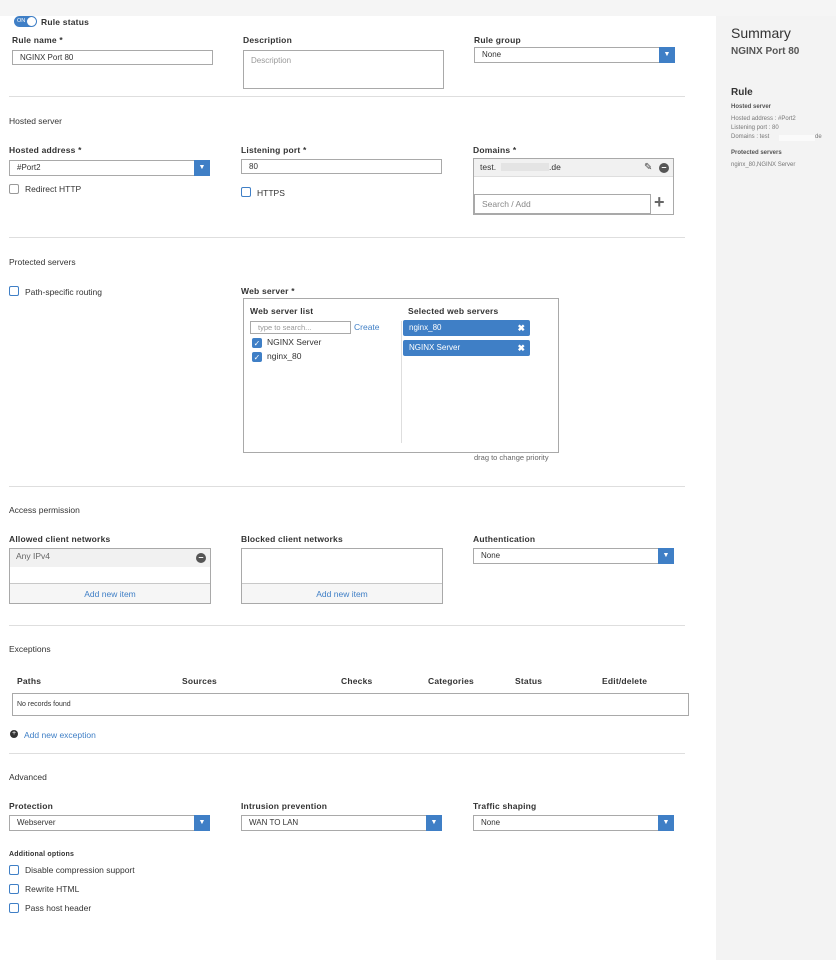 Image resolution: width=836 pixels, height=960 pixels. Describe the element at coordinates (44, 510) in the screenshot. I see `access-permission-title: Access permission` at that location.